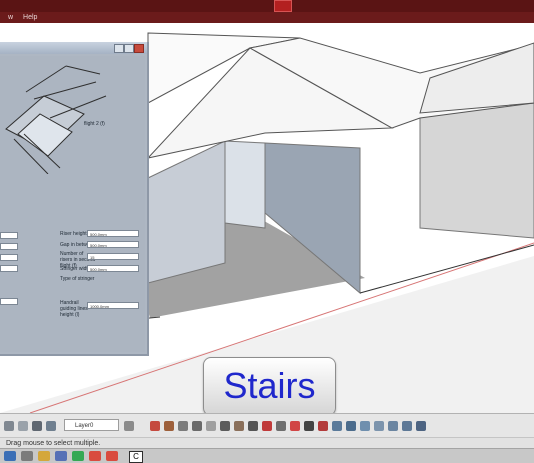  What do you see at coordinates (10, 17) in the screenshot?
I see `menu-item: w` at bounding box center [10, 17].